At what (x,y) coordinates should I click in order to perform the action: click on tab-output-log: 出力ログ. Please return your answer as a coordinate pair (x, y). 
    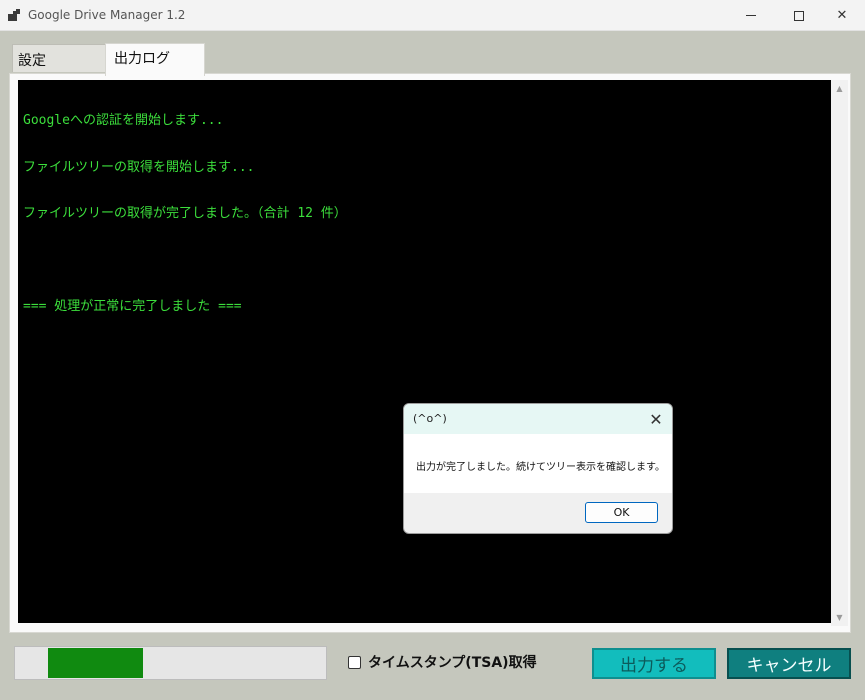
    Looking at the image, I should click on (155, 59).